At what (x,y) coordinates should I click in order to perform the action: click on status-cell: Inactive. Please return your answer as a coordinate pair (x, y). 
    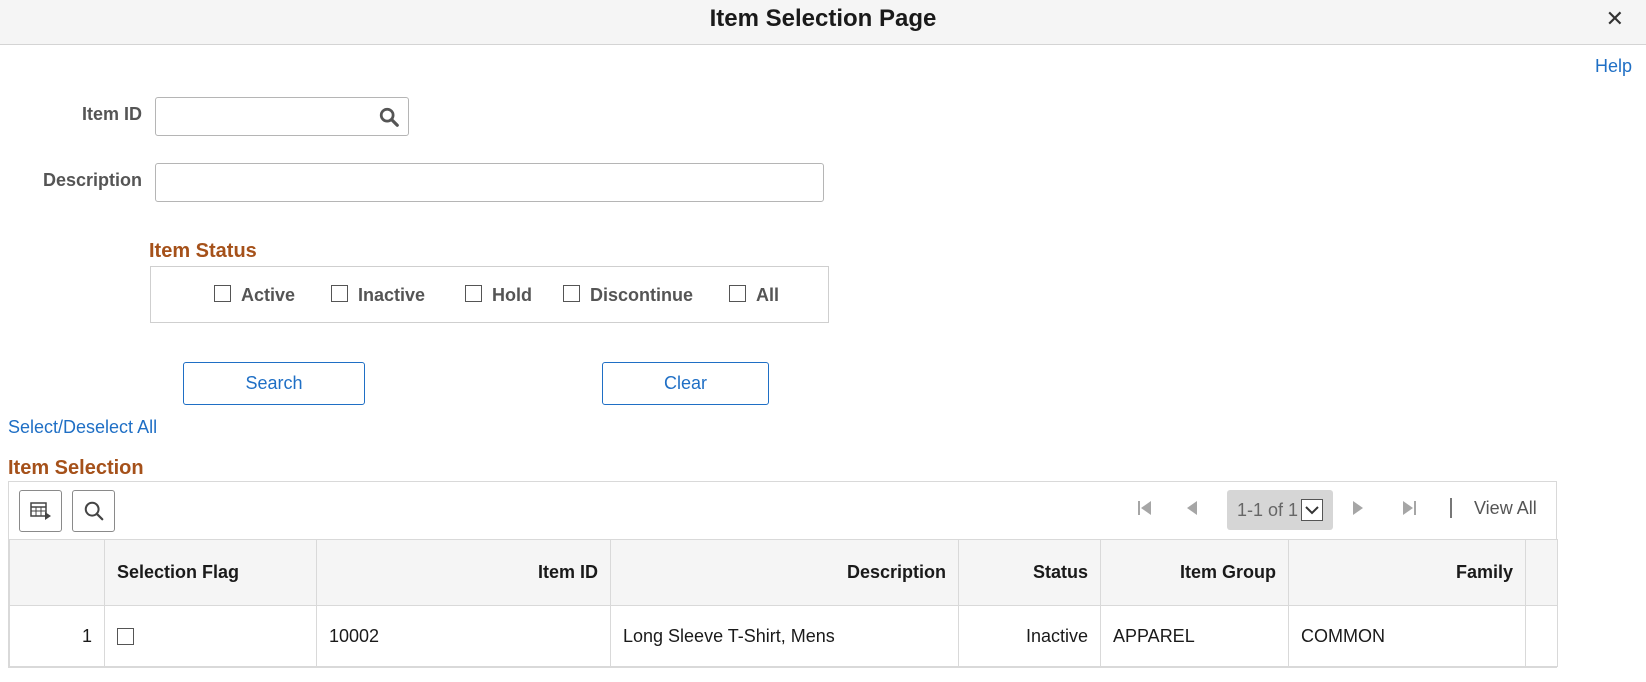
    Looking at the image, I should click on (1029, 636).